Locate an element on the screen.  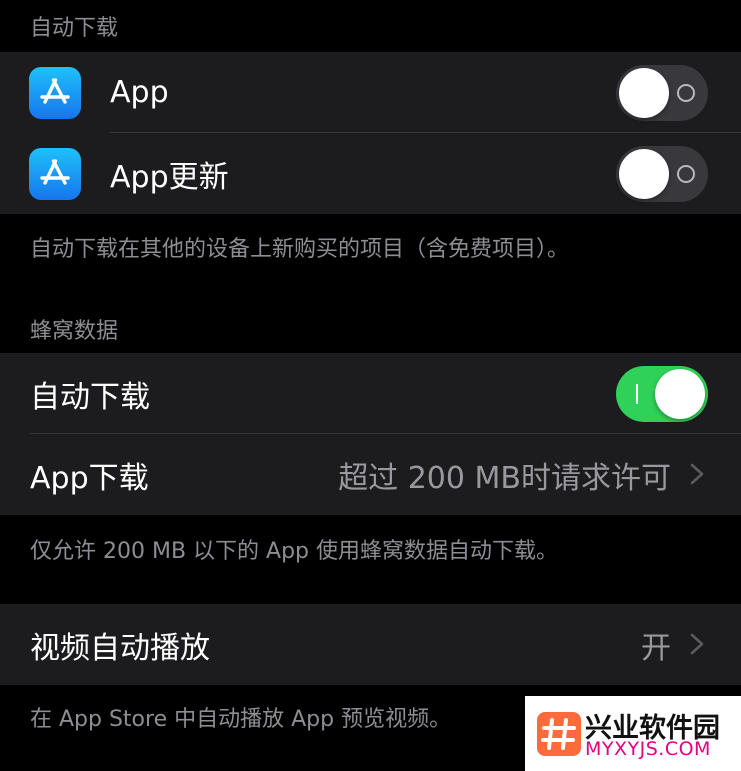
app-auto-download-row: App is located at coordinates (370, 92).